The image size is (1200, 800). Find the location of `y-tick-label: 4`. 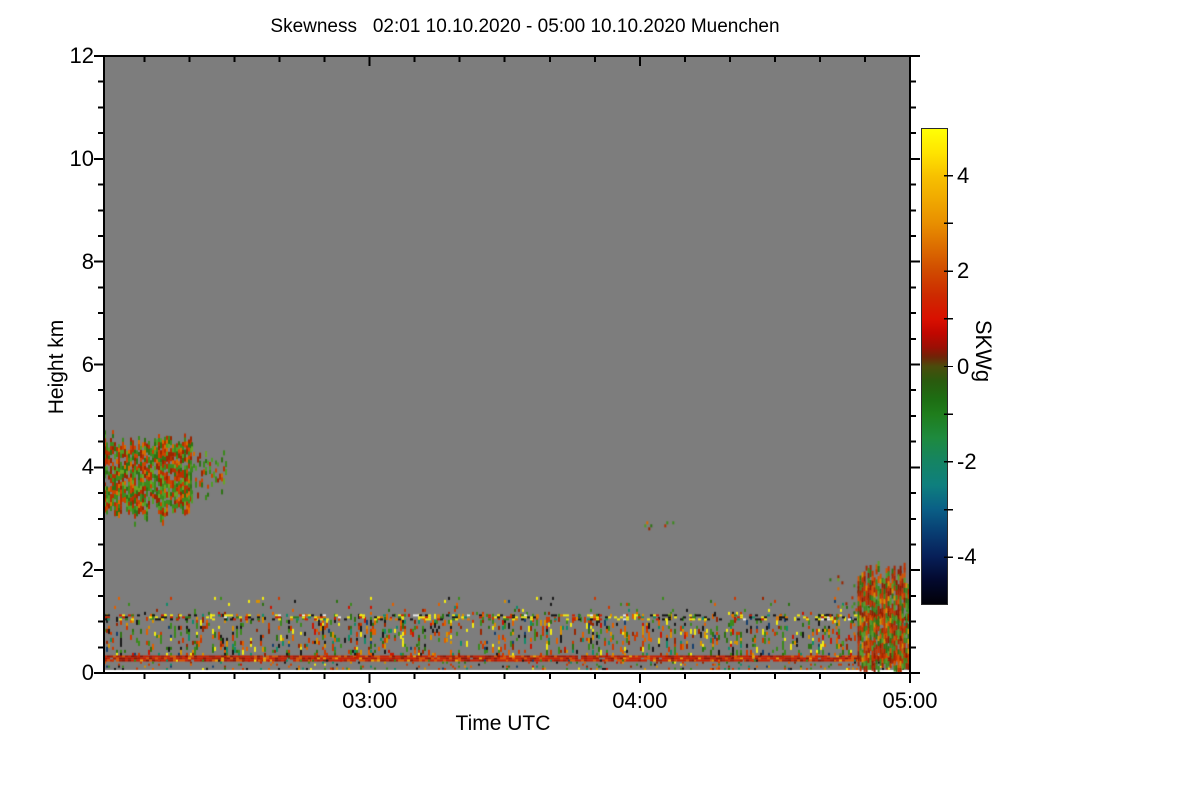

y-tick-label: 4 is located at coordinates (87, 467).